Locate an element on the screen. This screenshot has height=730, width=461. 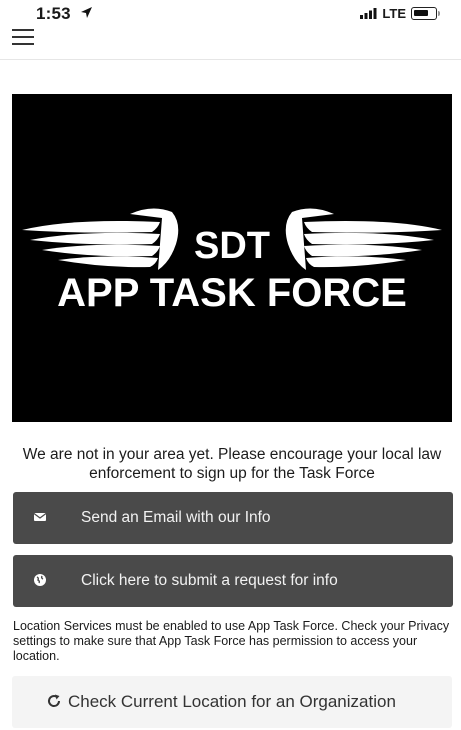
globe-icon is located at coordinates (40, 580).